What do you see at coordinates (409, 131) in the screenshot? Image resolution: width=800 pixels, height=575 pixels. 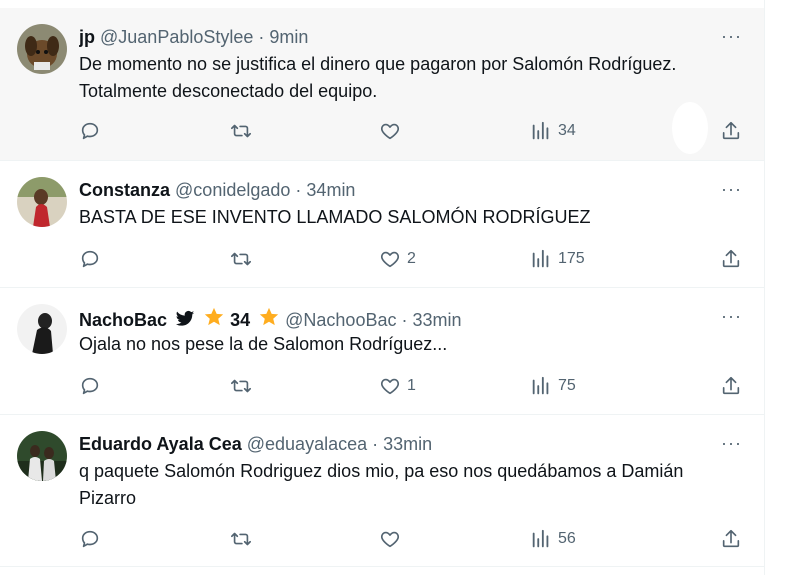 I see `action-bar: 34` at bounding box center [409, 131].